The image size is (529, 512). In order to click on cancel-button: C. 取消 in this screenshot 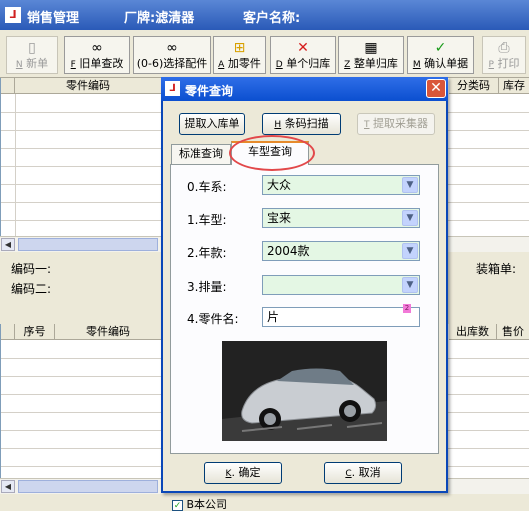, I will do `click(363, 473)`.